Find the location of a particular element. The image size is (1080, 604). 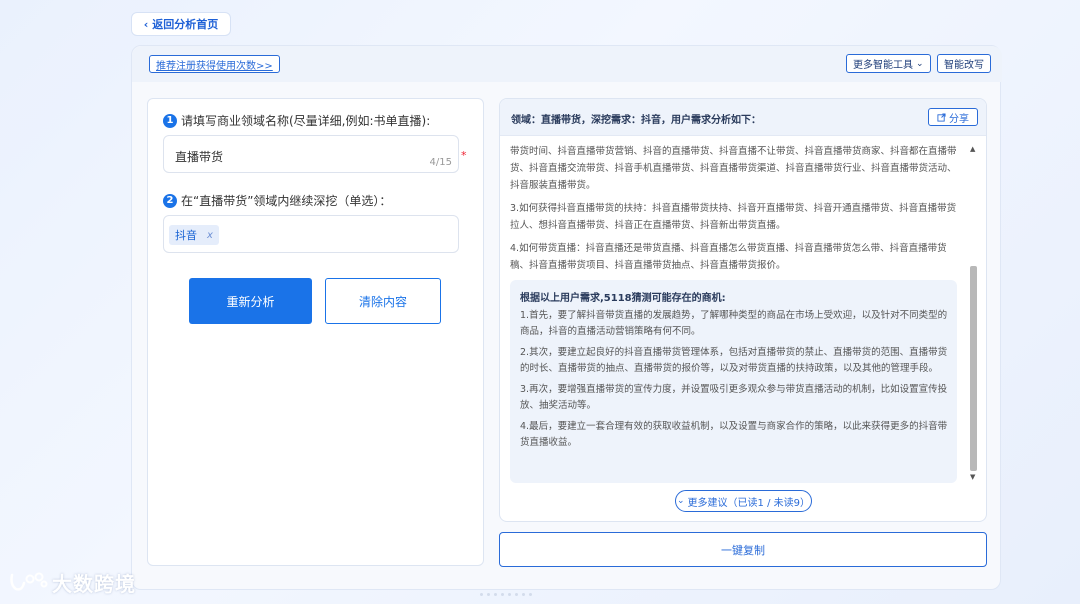

reanalyze-button: 重新分析 is located at coordinates (250, 301).